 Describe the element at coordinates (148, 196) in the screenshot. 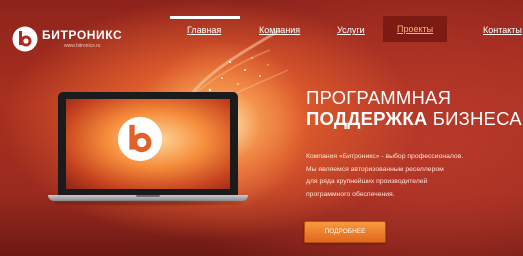

I see `laptop-notch` at that location.